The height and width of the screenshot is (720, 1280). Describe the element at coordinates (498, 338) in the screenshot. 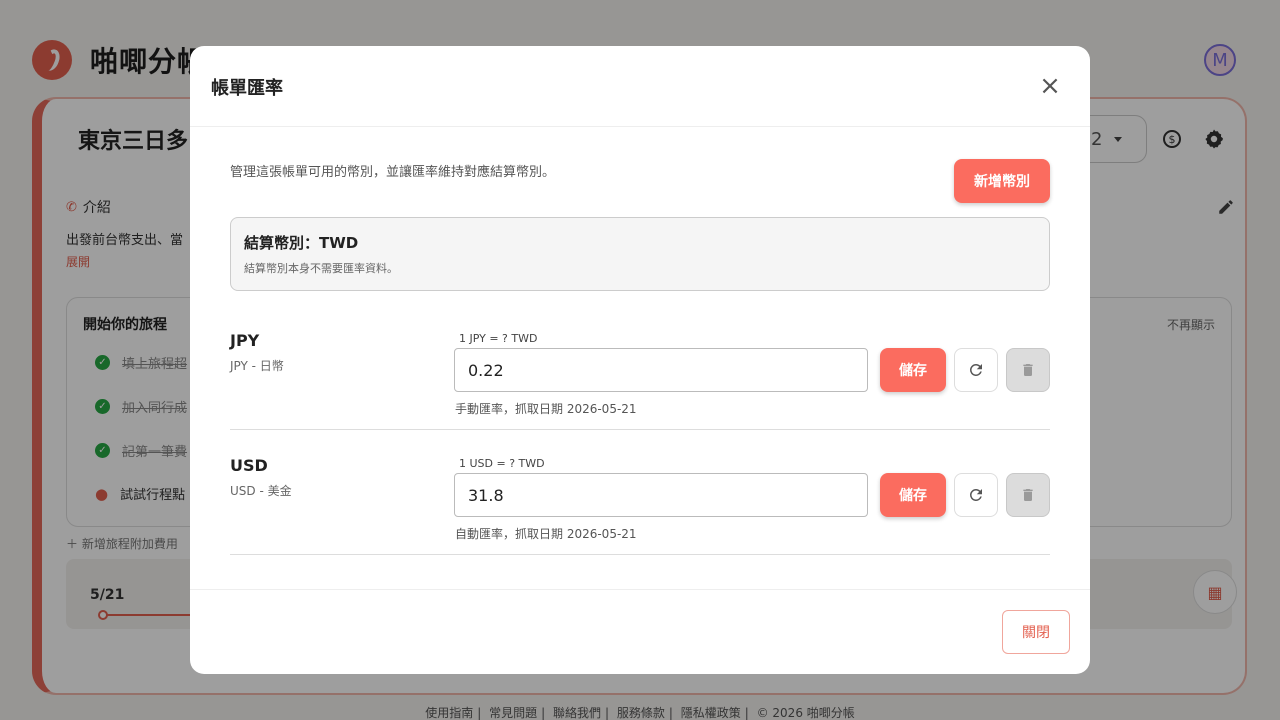

I see `rate-field-label: 1 JPY = ? TWD` at that location.